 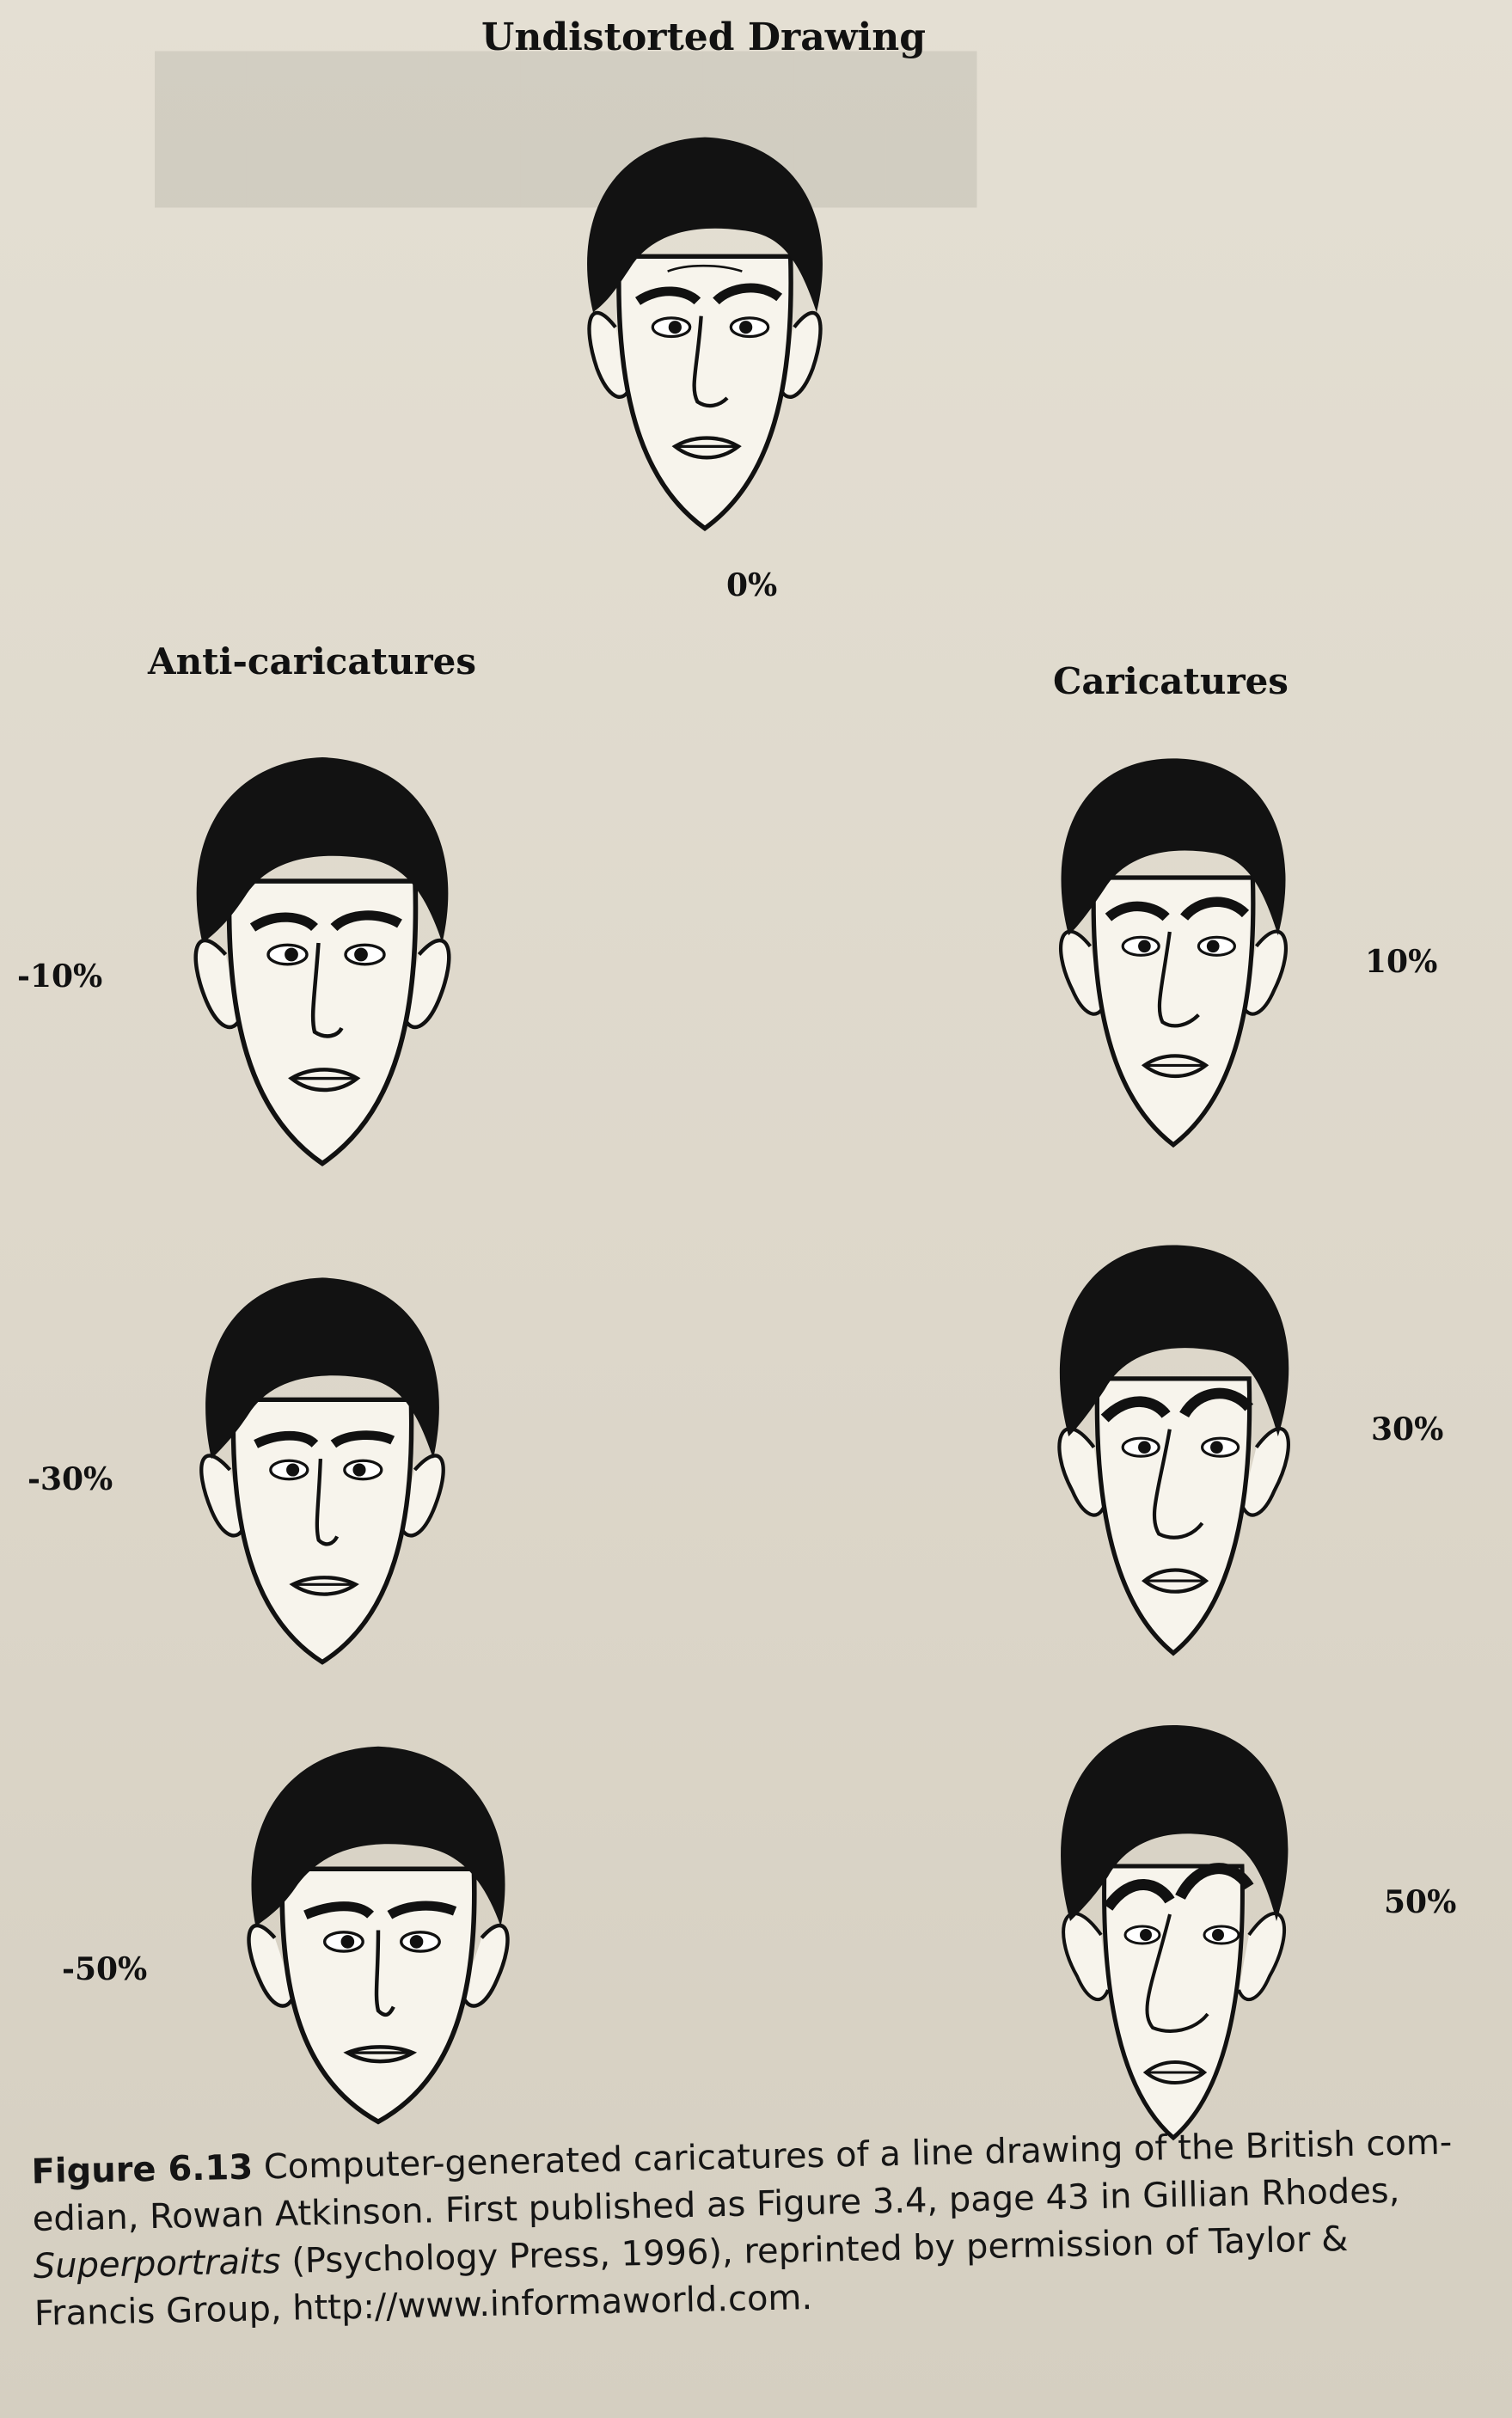 What do you see at coordinates (105, 1969) in the screenshot?
I see `percent-label-minus-50: -50%` at bounding box center [105, 1969].